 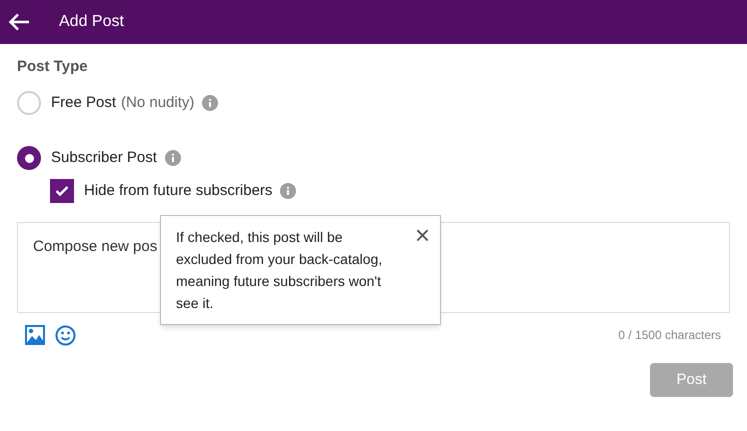 What do you see at coordinates (35, 335) in the screenshot?
I see `image-icon` at bounding box center [35, 335].